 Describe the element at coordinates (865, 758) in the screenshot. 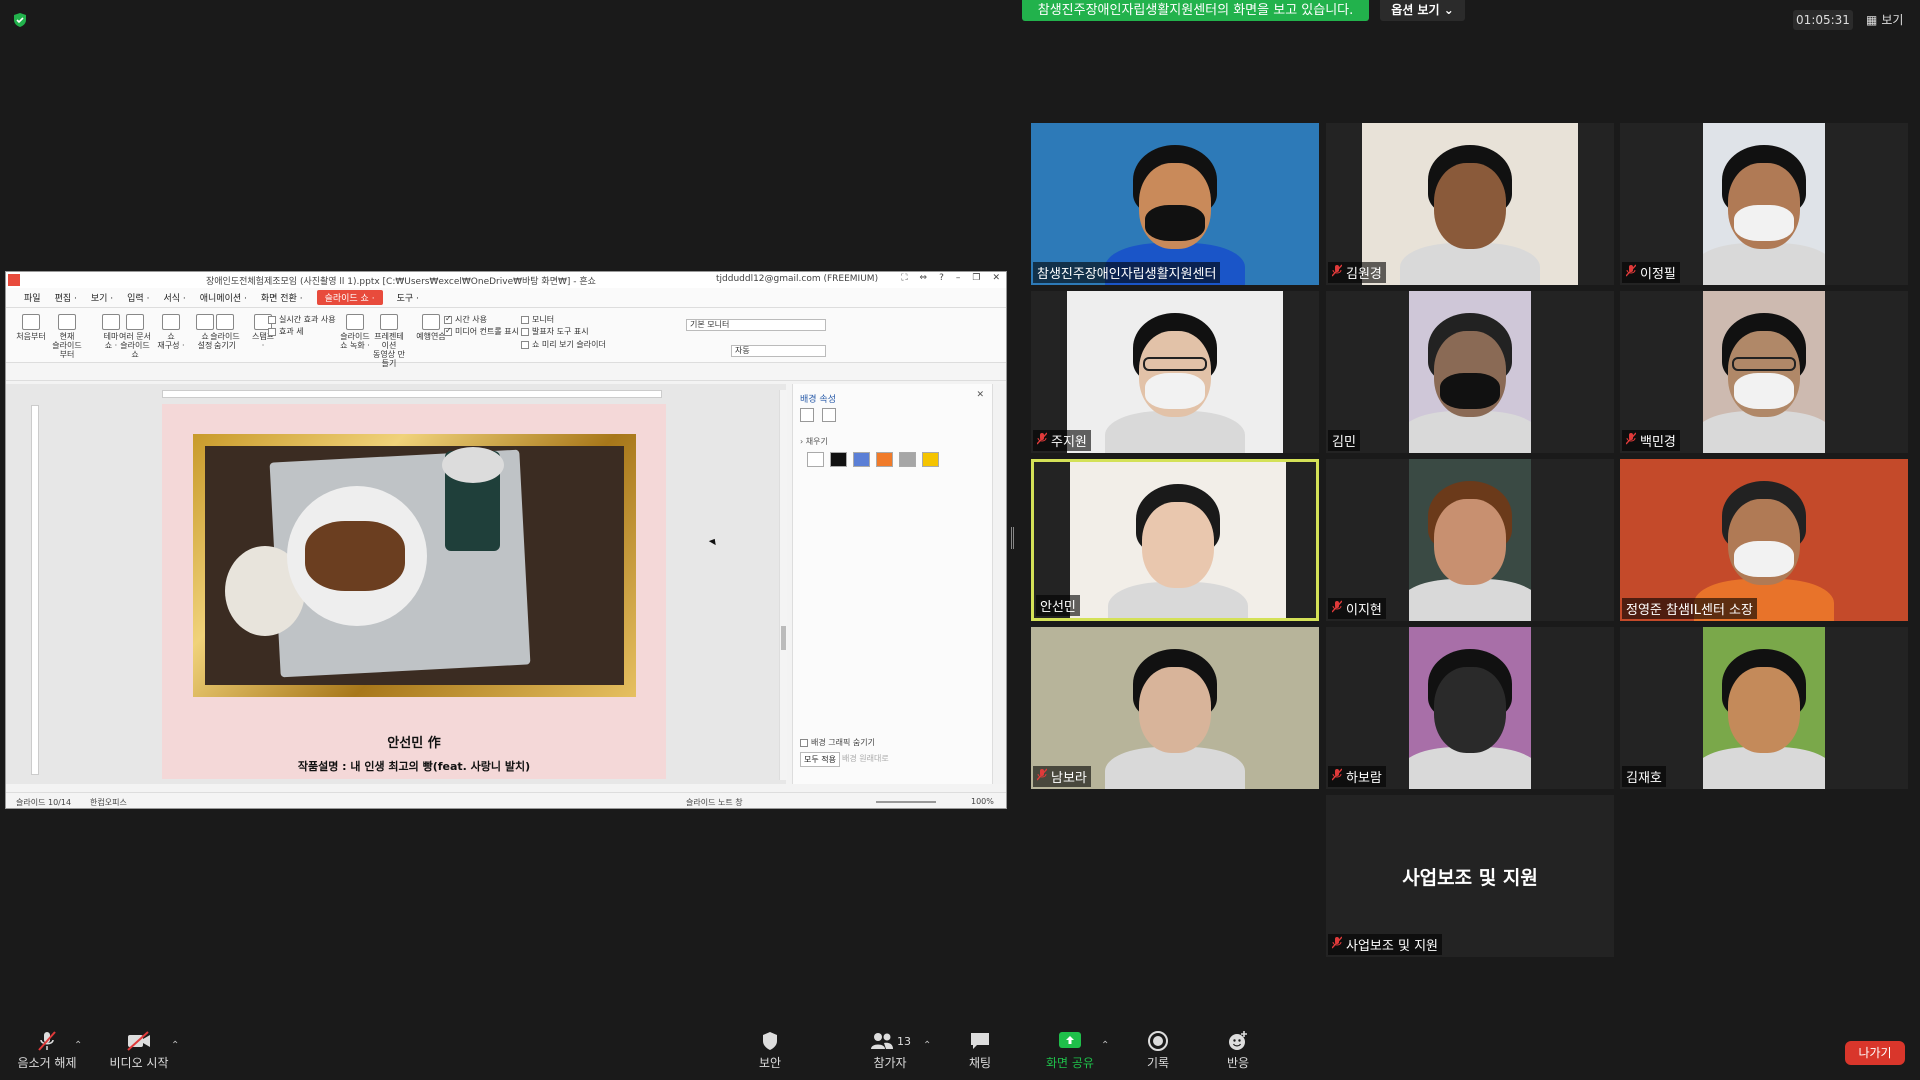

I see `reset-background-button: 배경 원래대로` at that location.